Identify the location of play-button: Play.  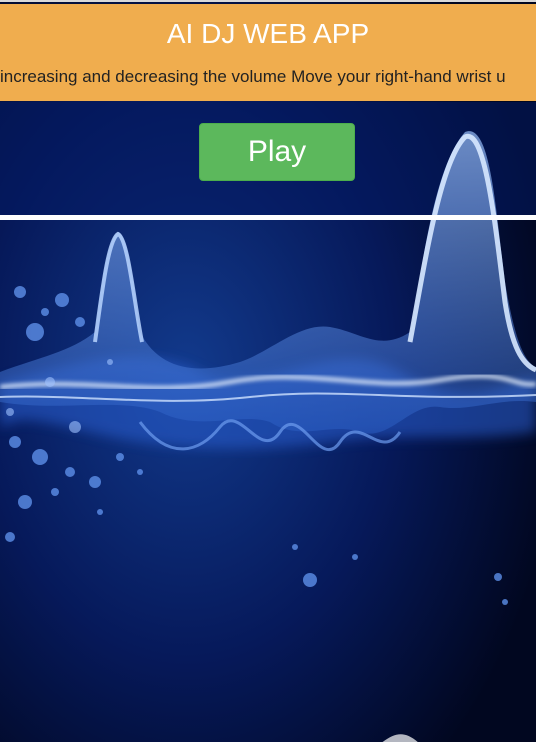
(277, 152).